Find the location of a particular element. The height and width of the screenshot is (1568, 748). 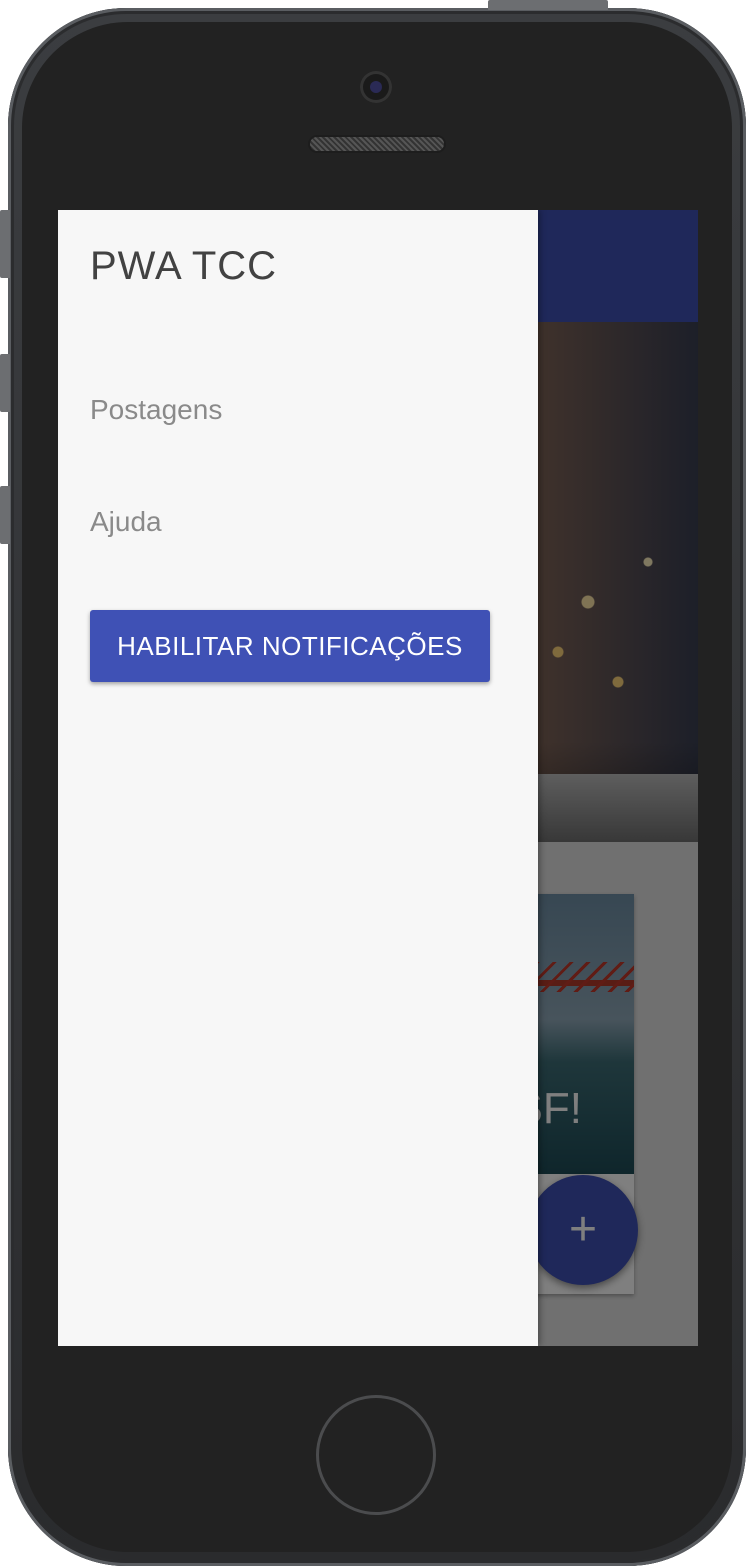

earpiece-speaker is located at coordinates (377, 144).